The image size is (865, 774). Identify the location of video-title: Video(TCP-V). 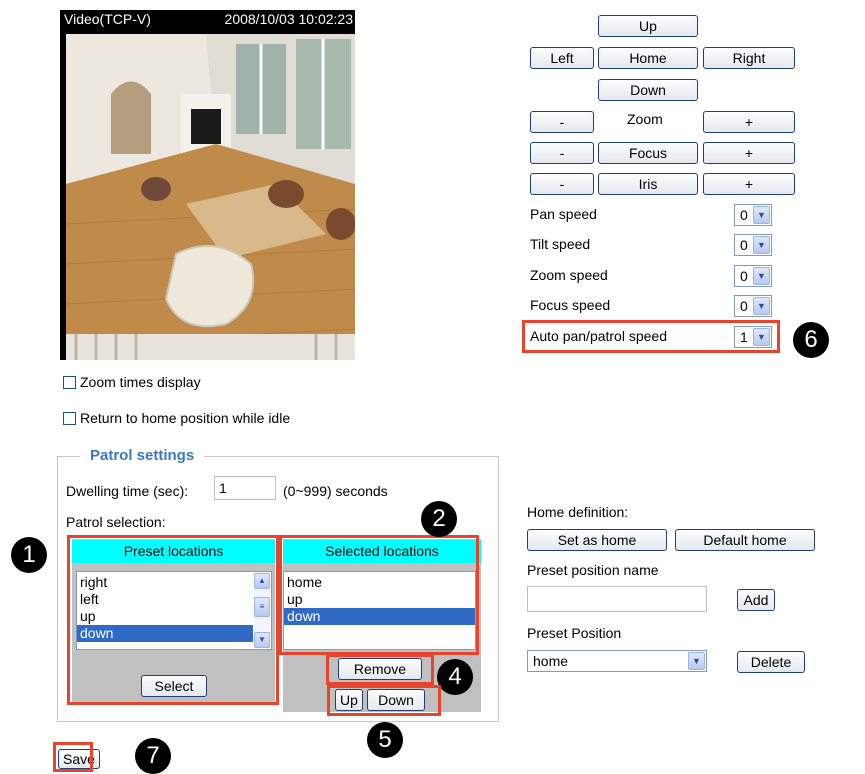
(107, 19).